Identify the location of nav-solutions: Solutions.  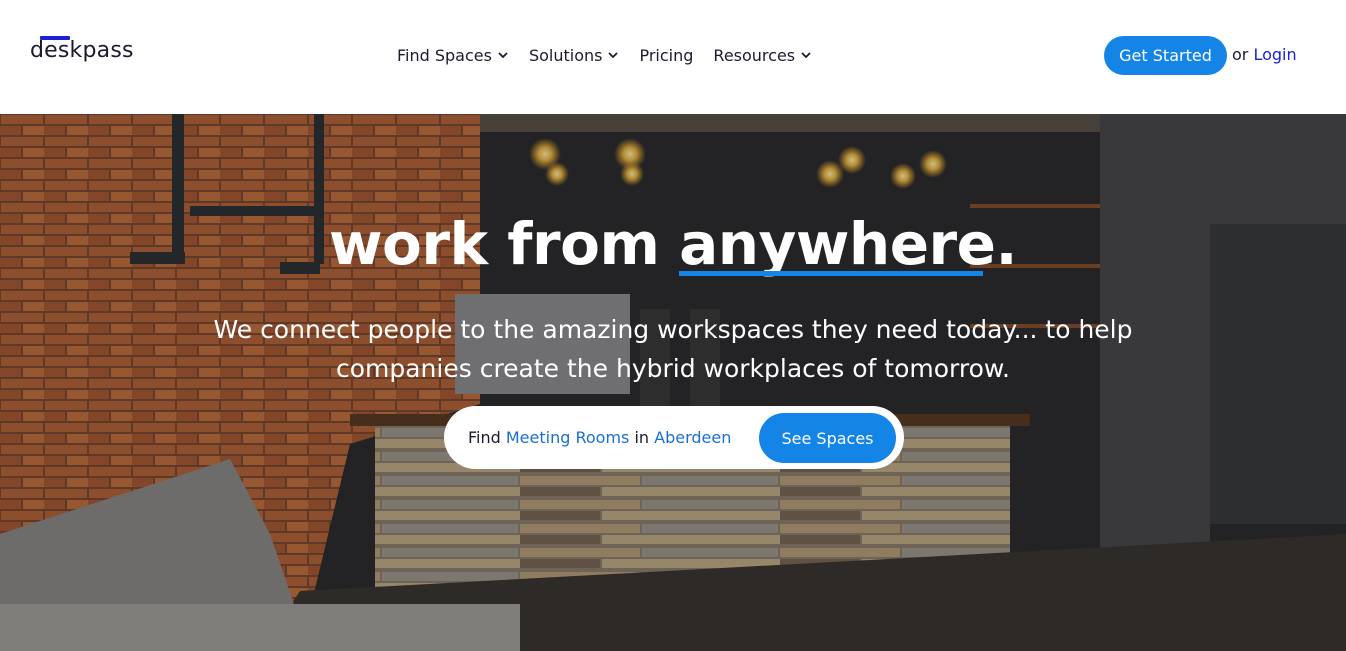
(574, 55).